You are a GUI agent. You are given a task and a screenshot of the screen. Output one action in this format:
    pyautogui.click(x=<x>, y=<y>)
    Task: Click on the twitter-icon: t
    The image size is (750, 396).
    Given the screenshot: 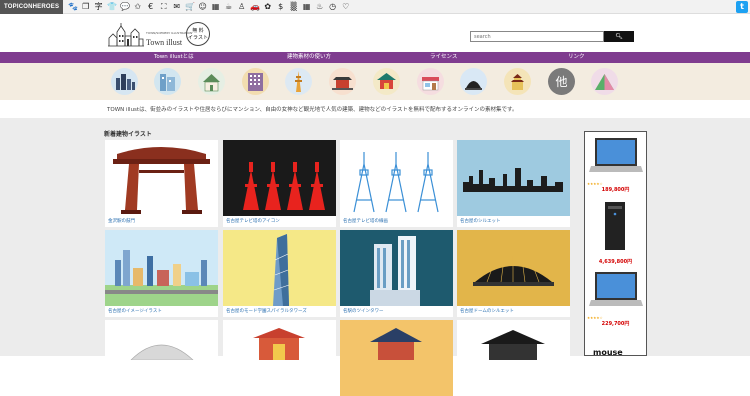 What is the action you would take?
    pyautogui.click(x=742, y=7)
    